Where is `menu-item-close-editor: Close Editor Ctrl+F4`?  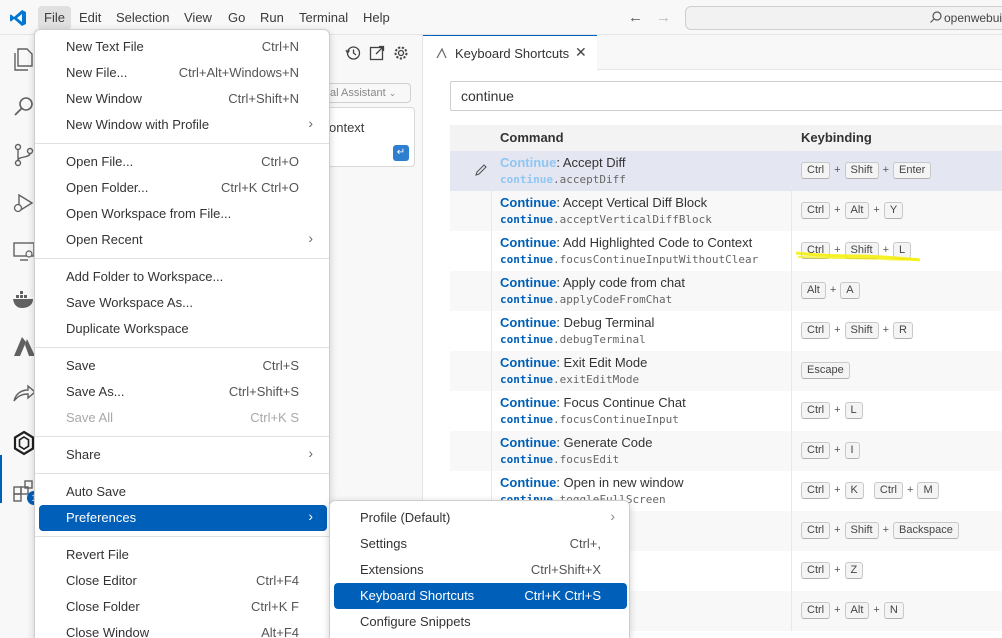
menu-item-close-editor: Close Editor Ctrl+F4 is located at coordinates (183, 581).